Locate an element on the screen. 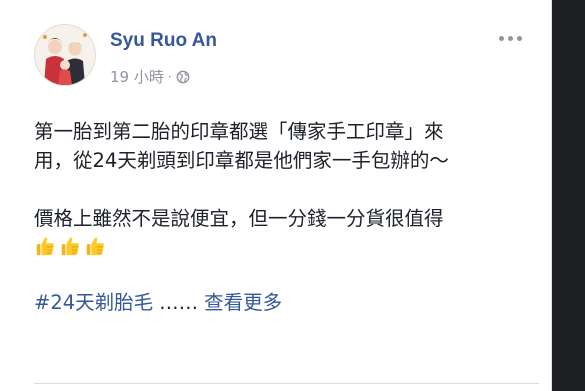 This screenshot has height=391, width=585. post-timestamp: 19 小時 is located at coordinates (137, 76).